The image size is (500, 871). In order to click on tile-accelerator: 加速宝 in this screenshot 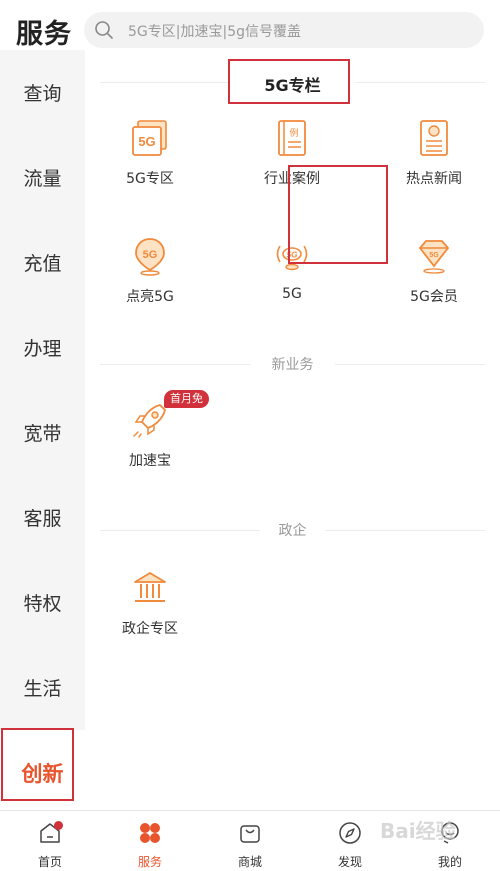, I will do `click(150, 440)`.